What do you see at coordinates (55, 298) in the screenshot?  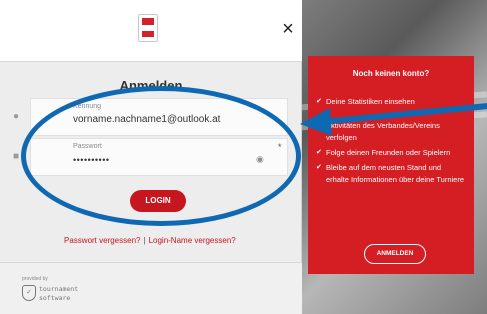 I see `brand-name-line2: software` at bounding box center [55, 298].